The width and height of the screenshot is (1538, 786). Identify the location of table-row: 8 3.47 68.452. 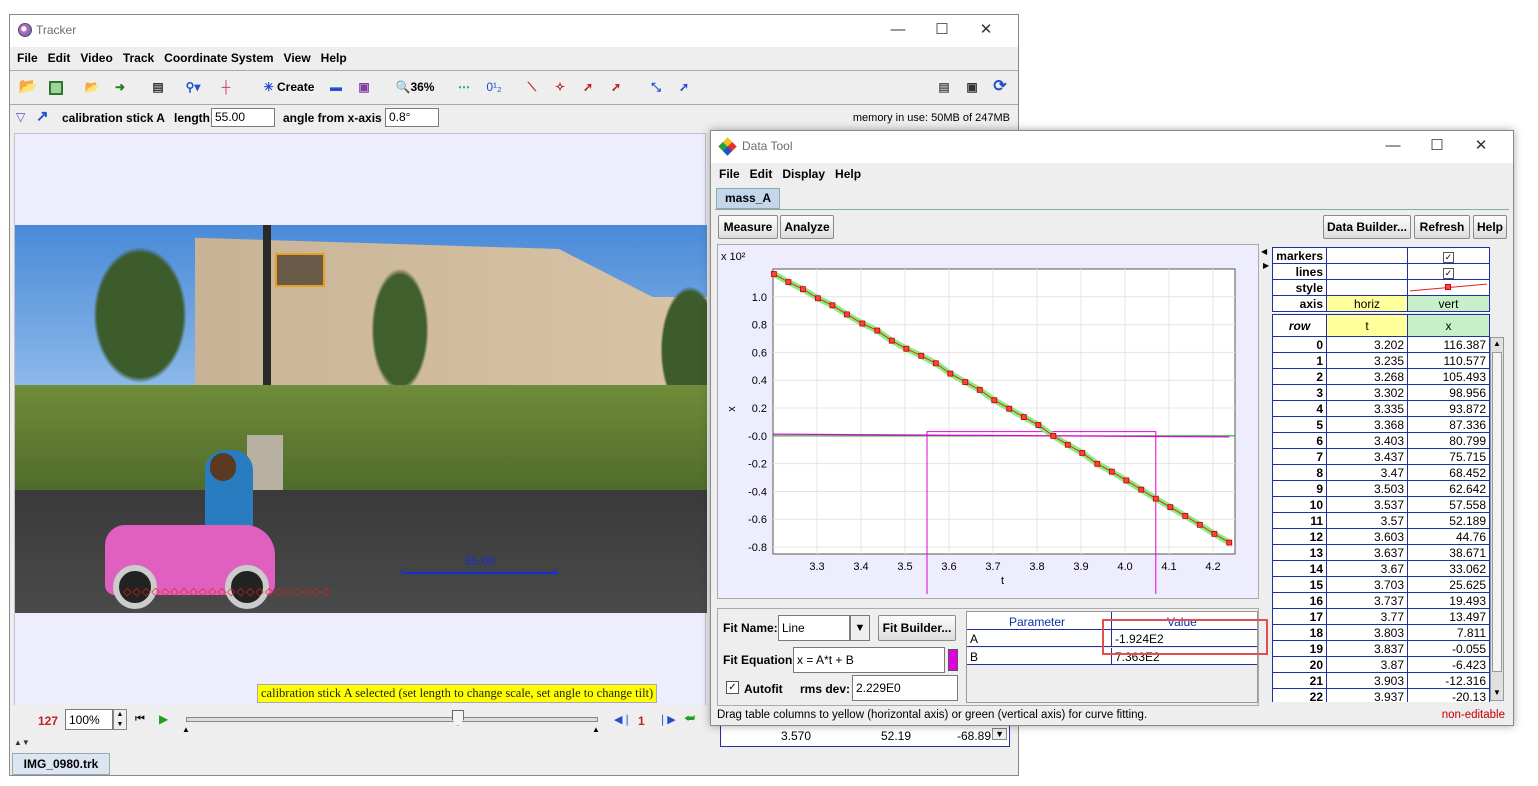
(1381, 472).